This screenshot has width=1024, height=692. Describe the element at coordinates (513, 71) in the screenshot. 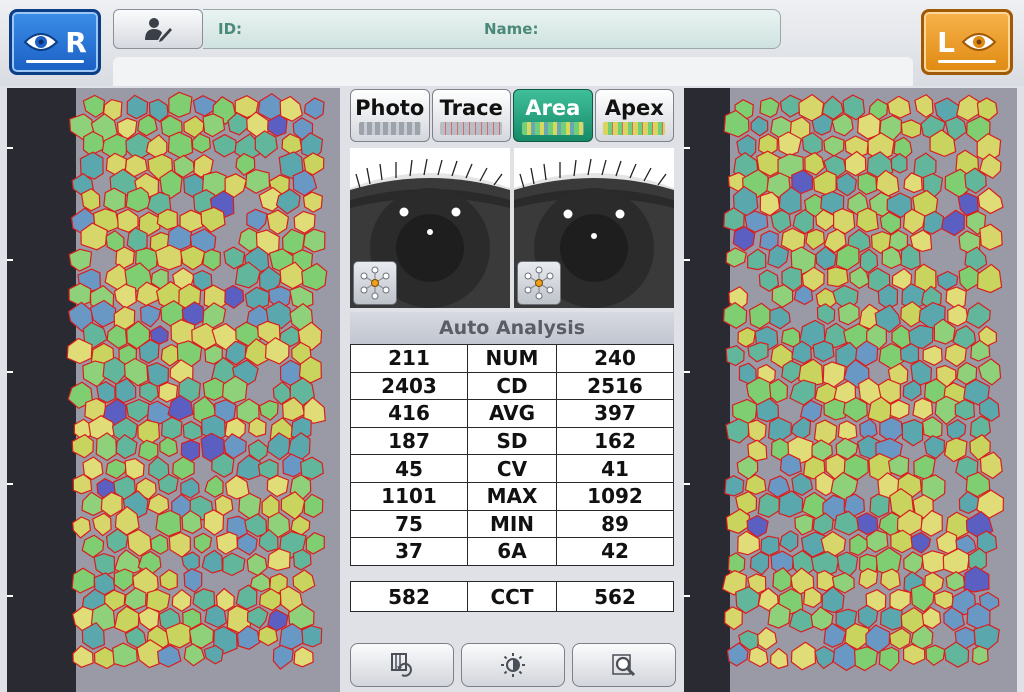

I see `tab-strip` at that location.